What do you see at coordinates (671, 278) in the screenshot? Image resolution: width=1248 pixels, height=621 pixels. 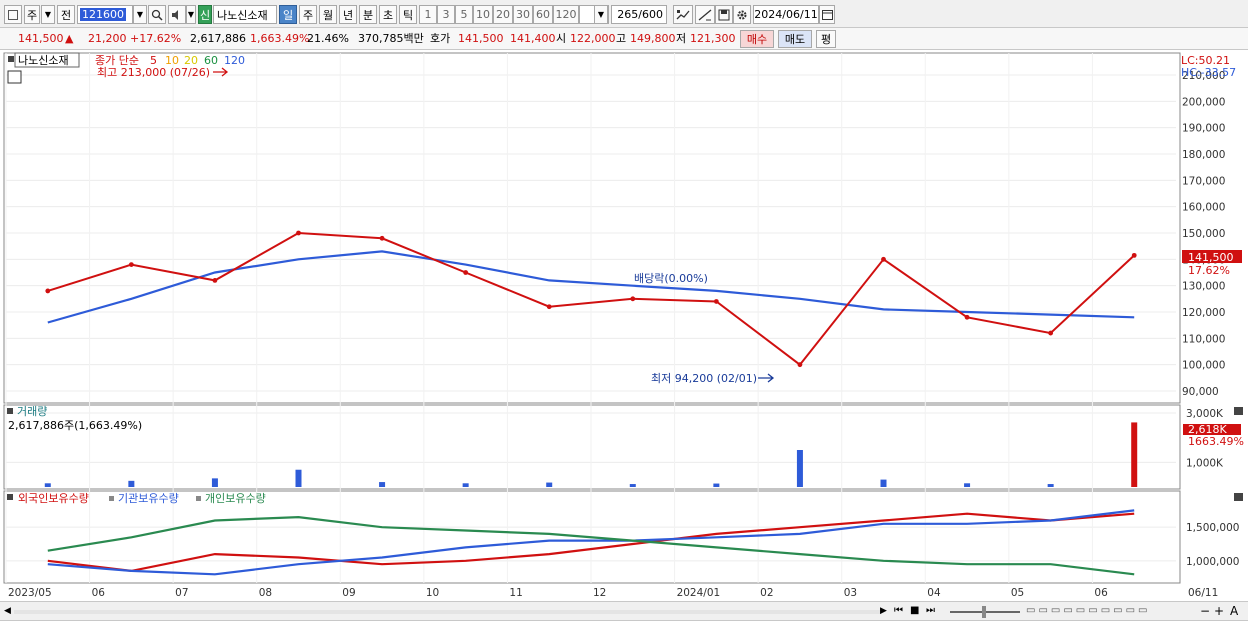 I see `dividend-annotation: 배당락(0.00%)` at bounding box center [671, 278].